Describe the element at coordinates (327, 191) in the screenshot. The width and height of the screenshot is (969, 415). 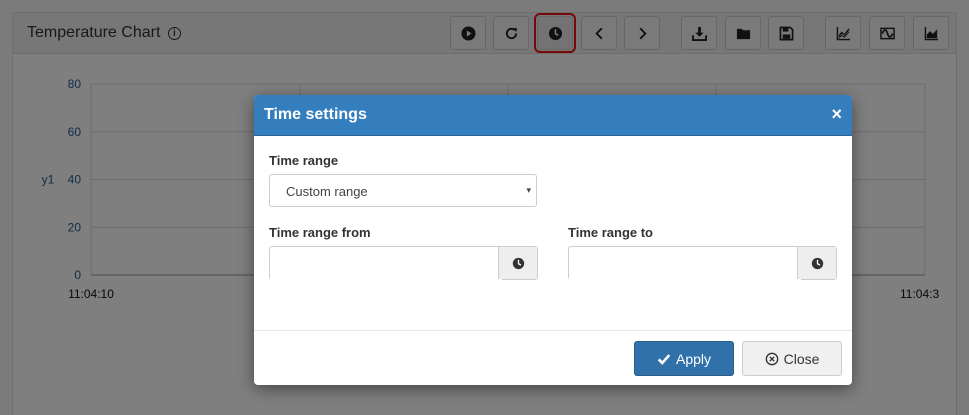
I see `time-range-value: Custom range` at that location.